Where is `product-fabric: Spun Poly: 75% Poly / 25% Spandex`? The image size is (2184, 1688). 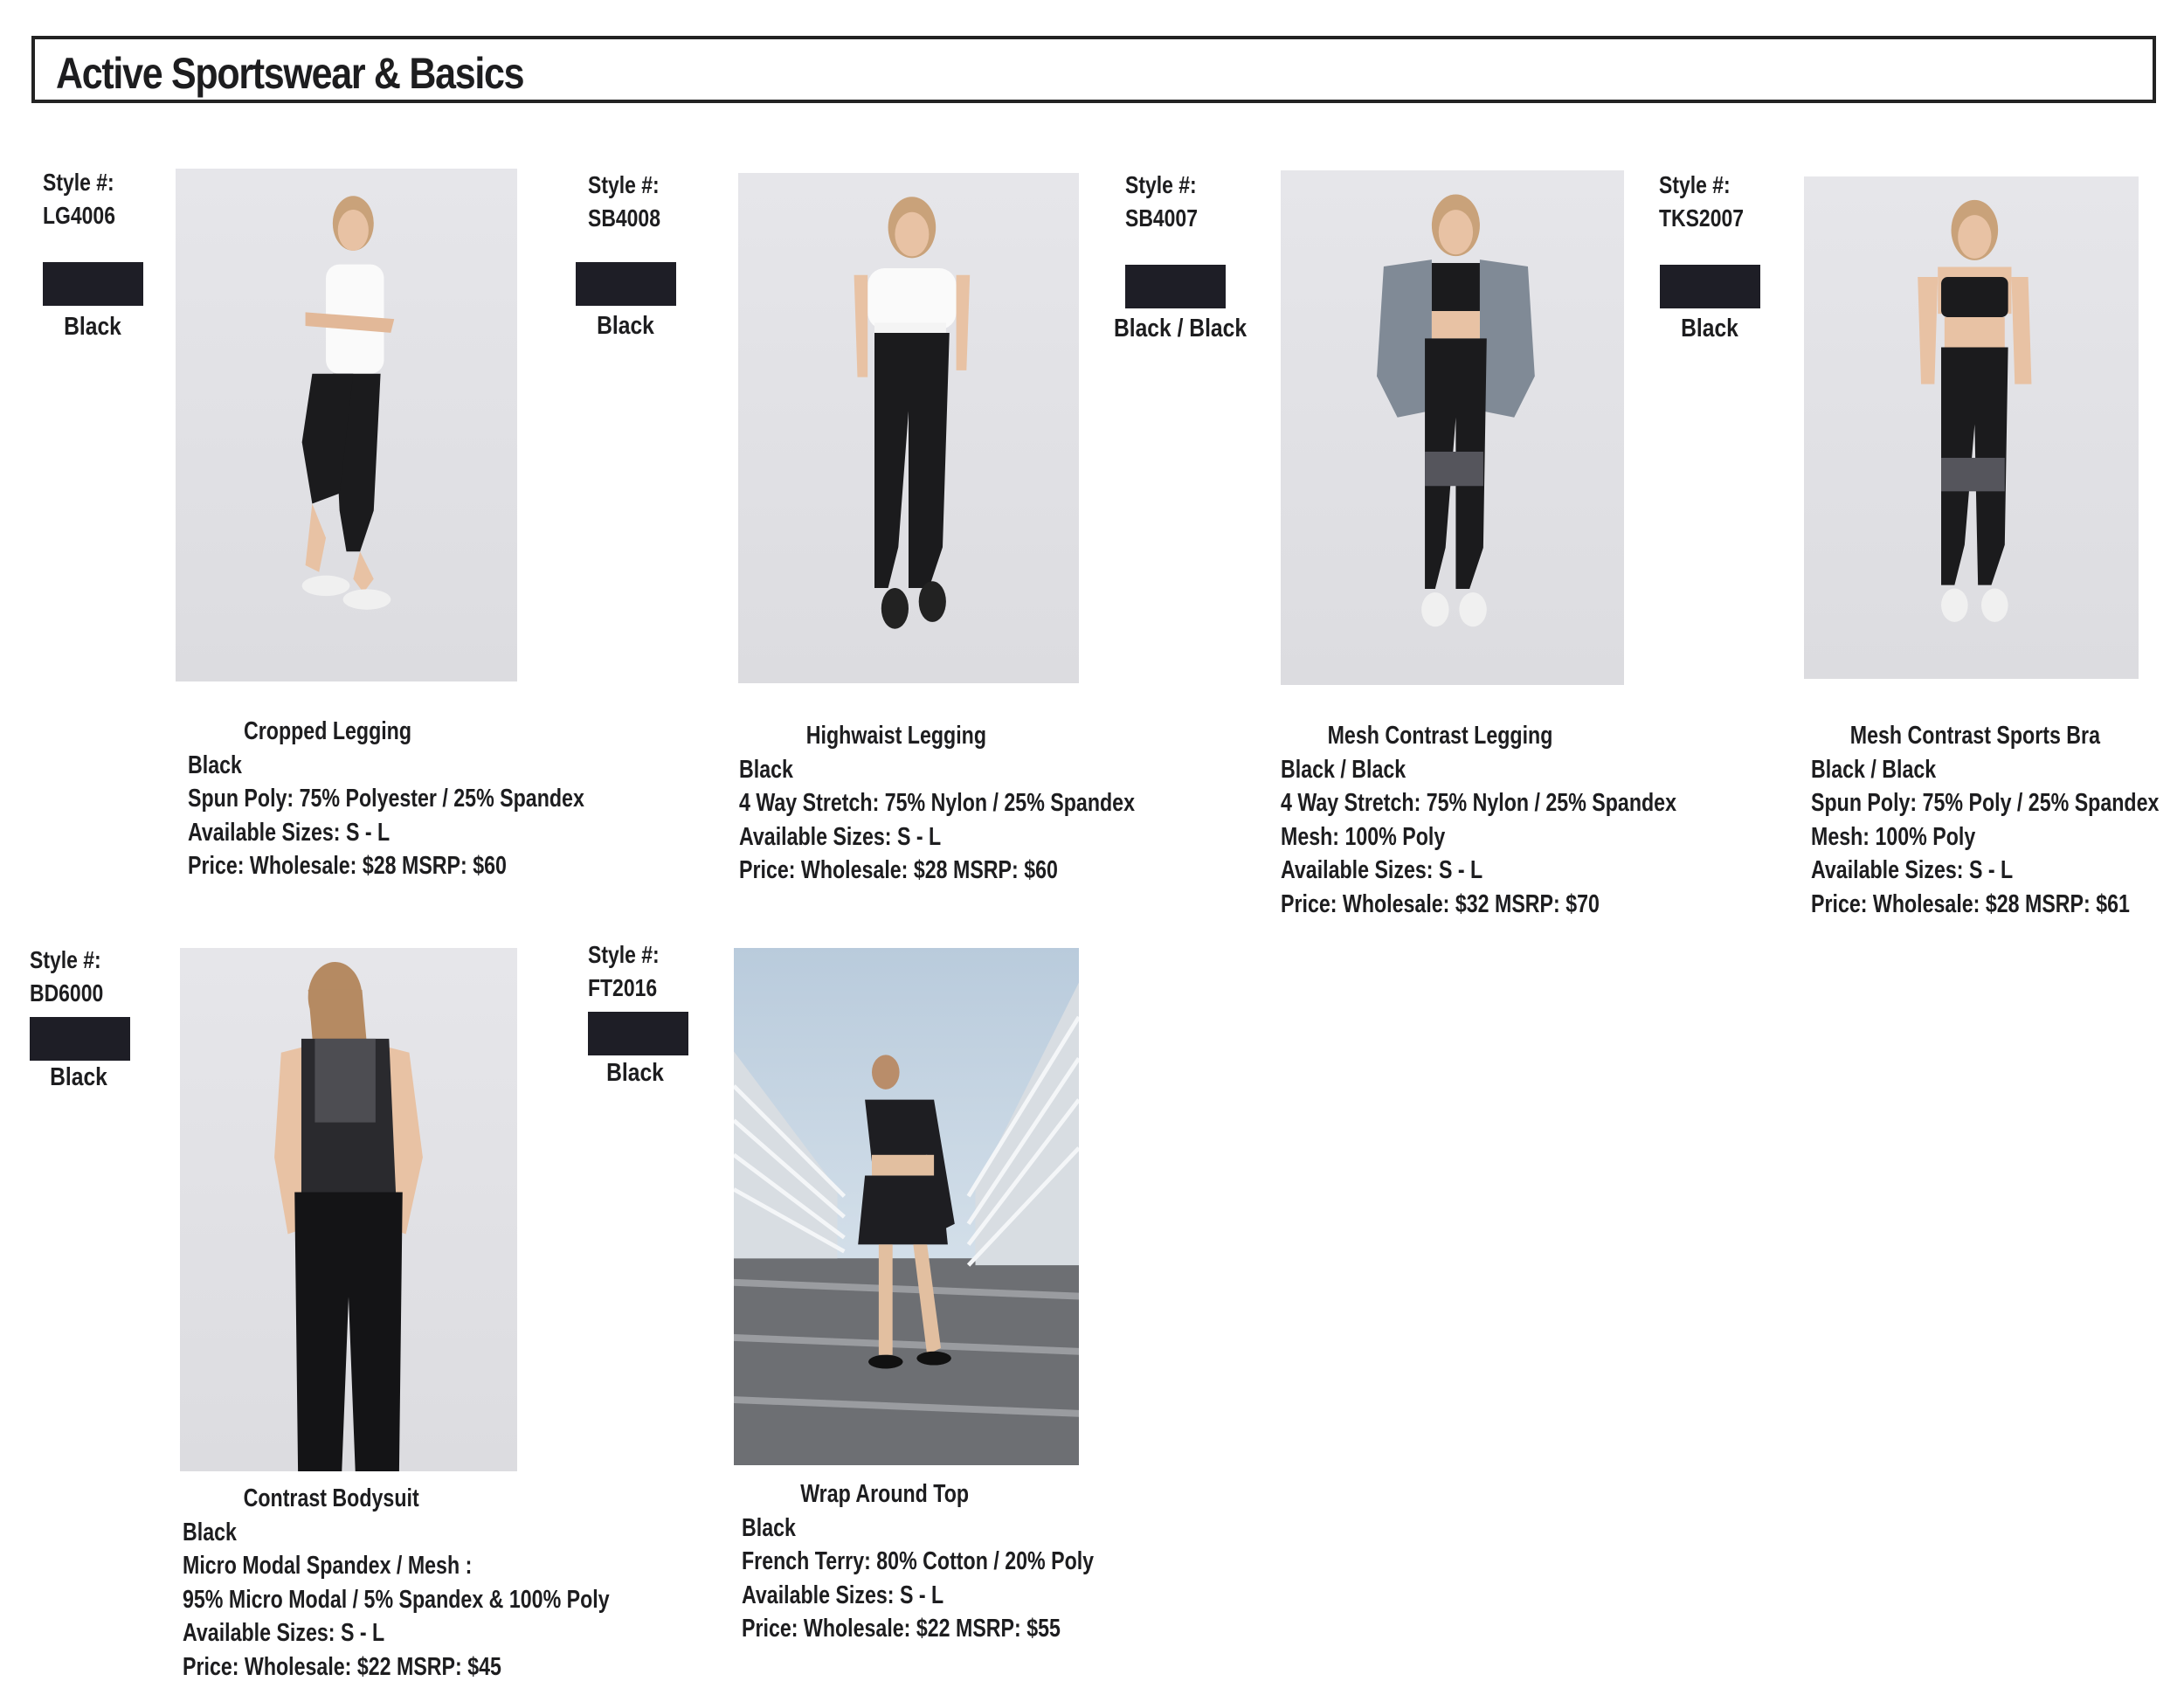 product-fabric: Spun Poly: 75% Poly / 25% Spandex is located at coordinates (1986, 803).